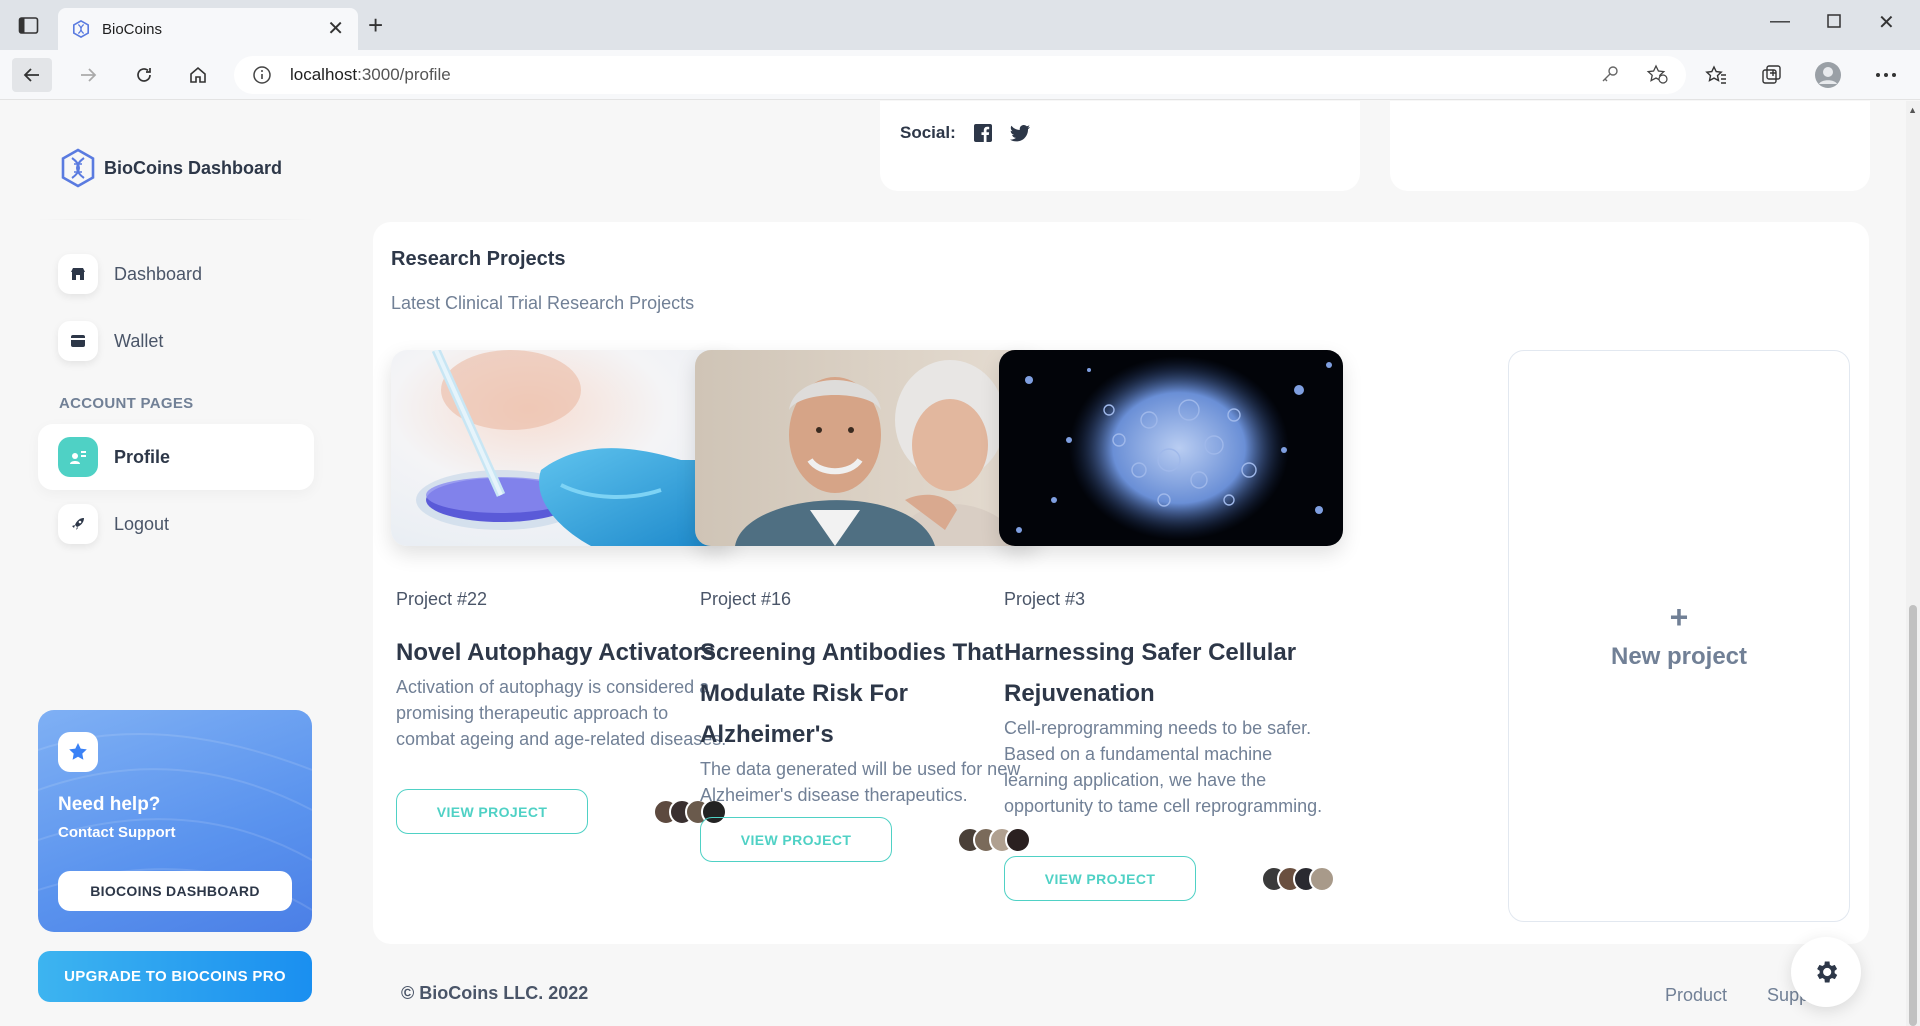  What do you see at coordinates (32, 75) in the screenshot?
I see `back-icon` at bounding box center [32, 75].